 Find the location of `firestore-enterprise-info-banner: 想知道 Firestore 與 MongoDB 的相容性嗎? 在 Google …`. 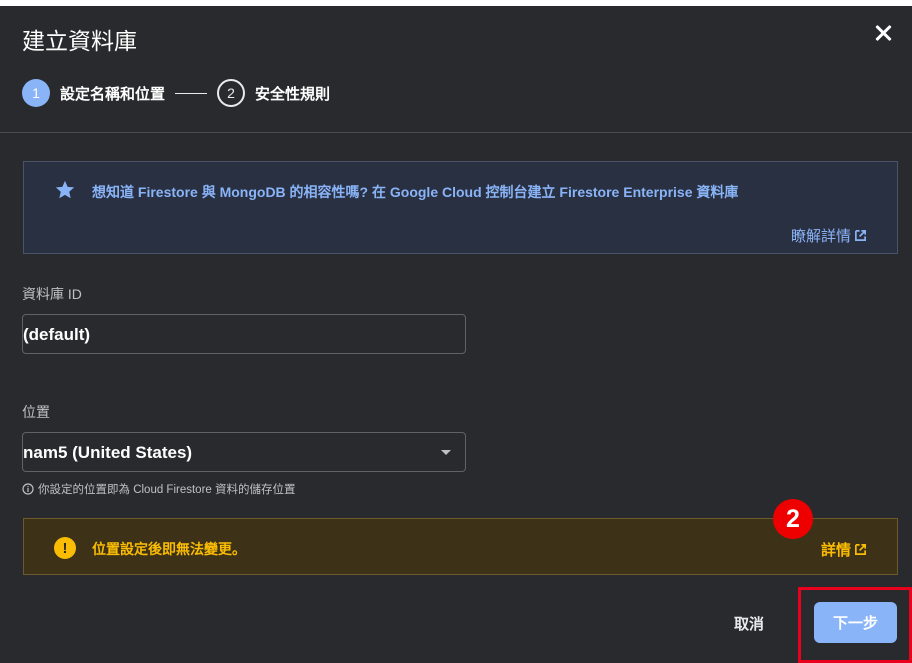

firestore-enterprise-info-banner: 想知道 Firestore 與 MongoDB 的相容性嗎? 在 Google … is located at coordinates (460, 207).